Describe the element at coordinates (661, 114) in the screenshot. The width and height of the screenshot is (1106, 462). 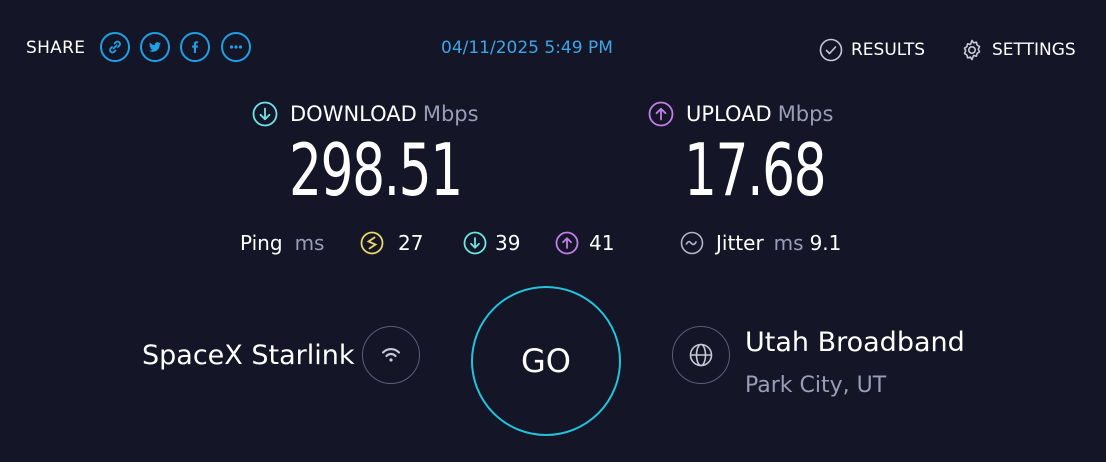
I see `upload-arrow-icon` at that location.